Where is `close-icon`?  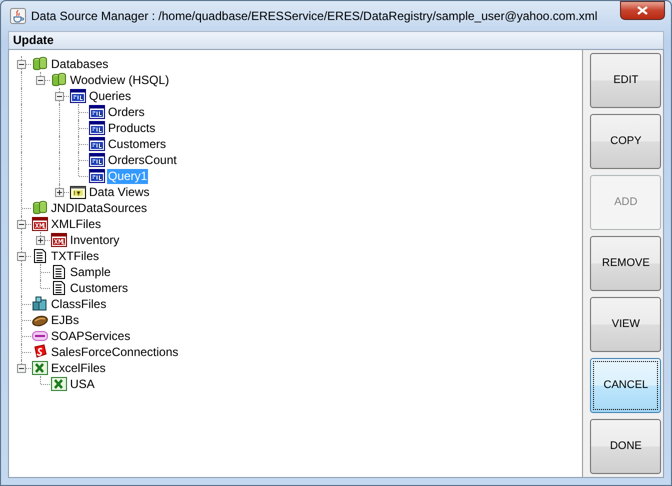
close-icon is located at coordinates (642, 10).